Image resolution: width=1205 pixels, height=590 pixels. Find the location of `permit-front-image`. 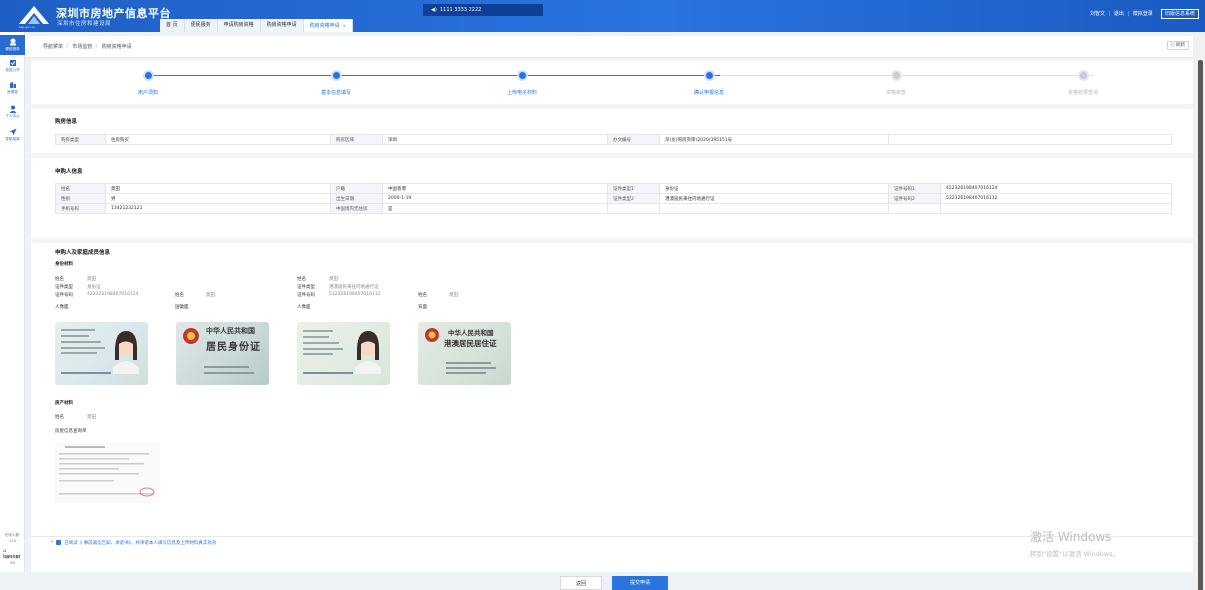

permit-front-image is located at coordinates (343, 353).